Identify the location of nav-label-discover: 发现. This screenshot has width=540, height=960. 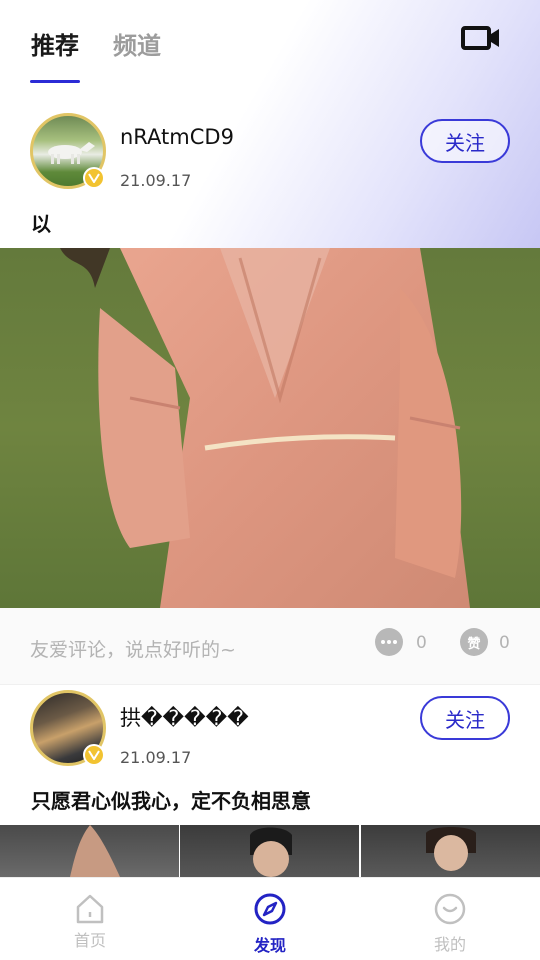
(269, 945).